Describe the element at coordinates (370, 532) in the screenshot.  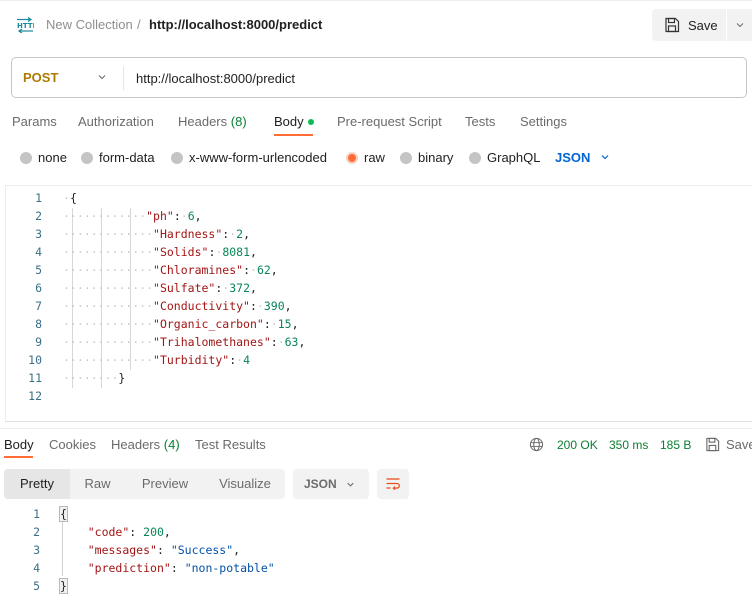
I see `code-line: 2 "code": 200,` at that location.